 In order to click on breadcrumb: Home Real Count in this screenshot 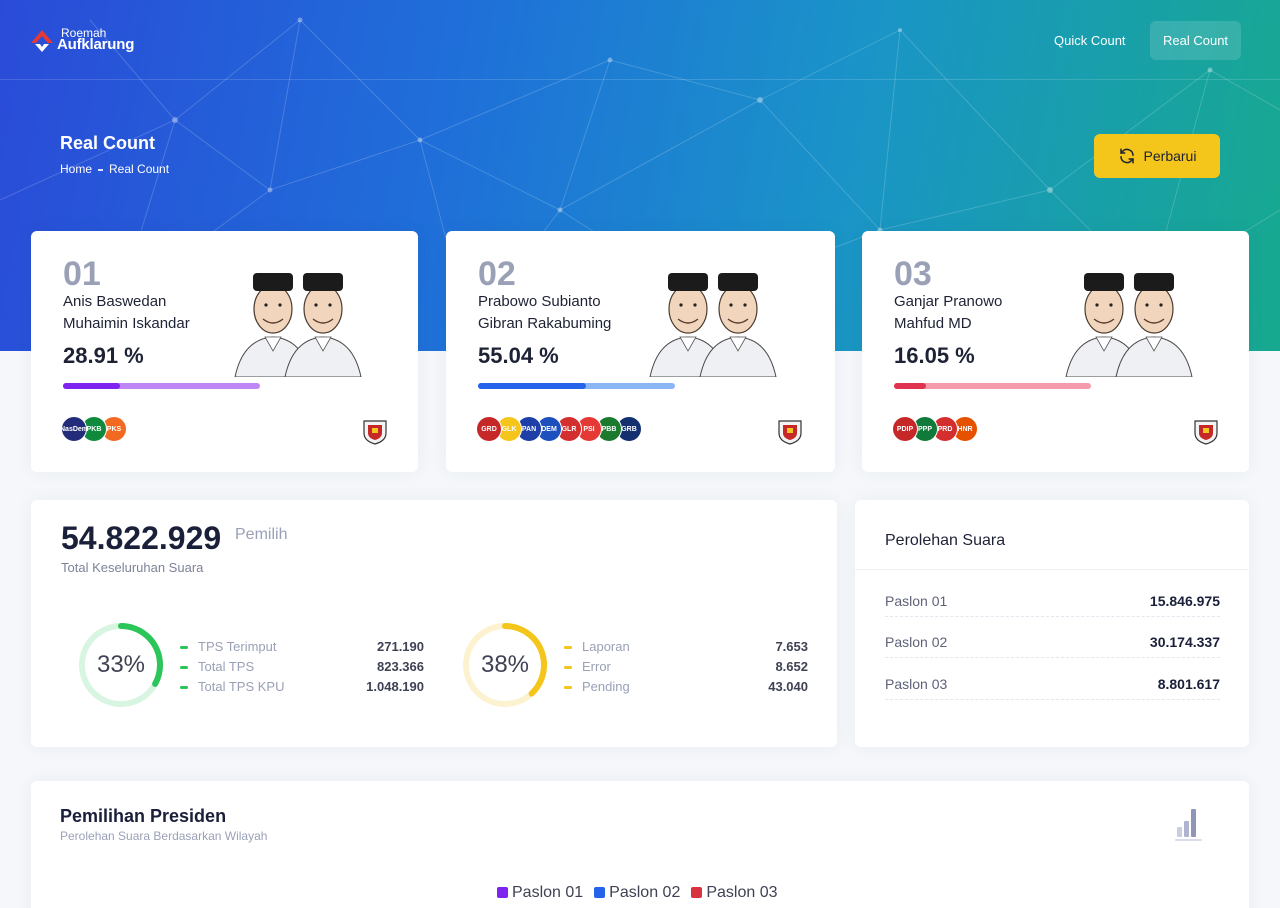, I will do `click(114, 169)`.